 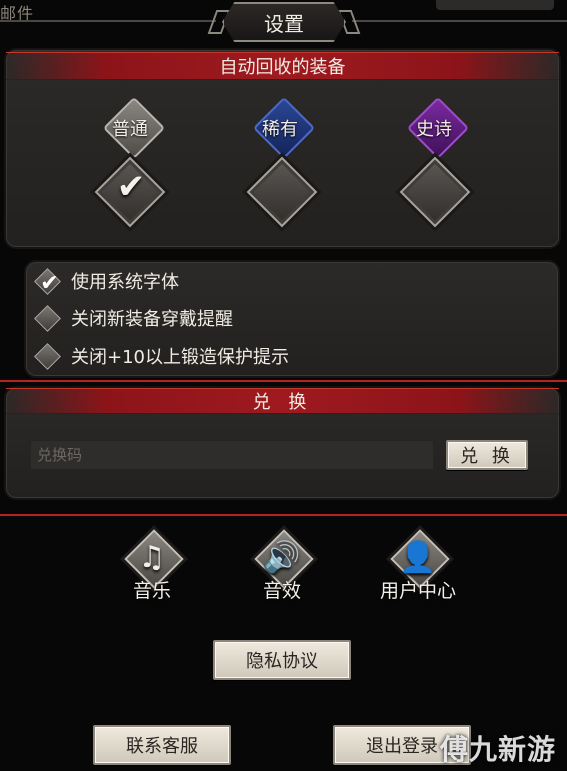 I want to click on contact-support-button: 联系客服, so click(x=162, y=745).